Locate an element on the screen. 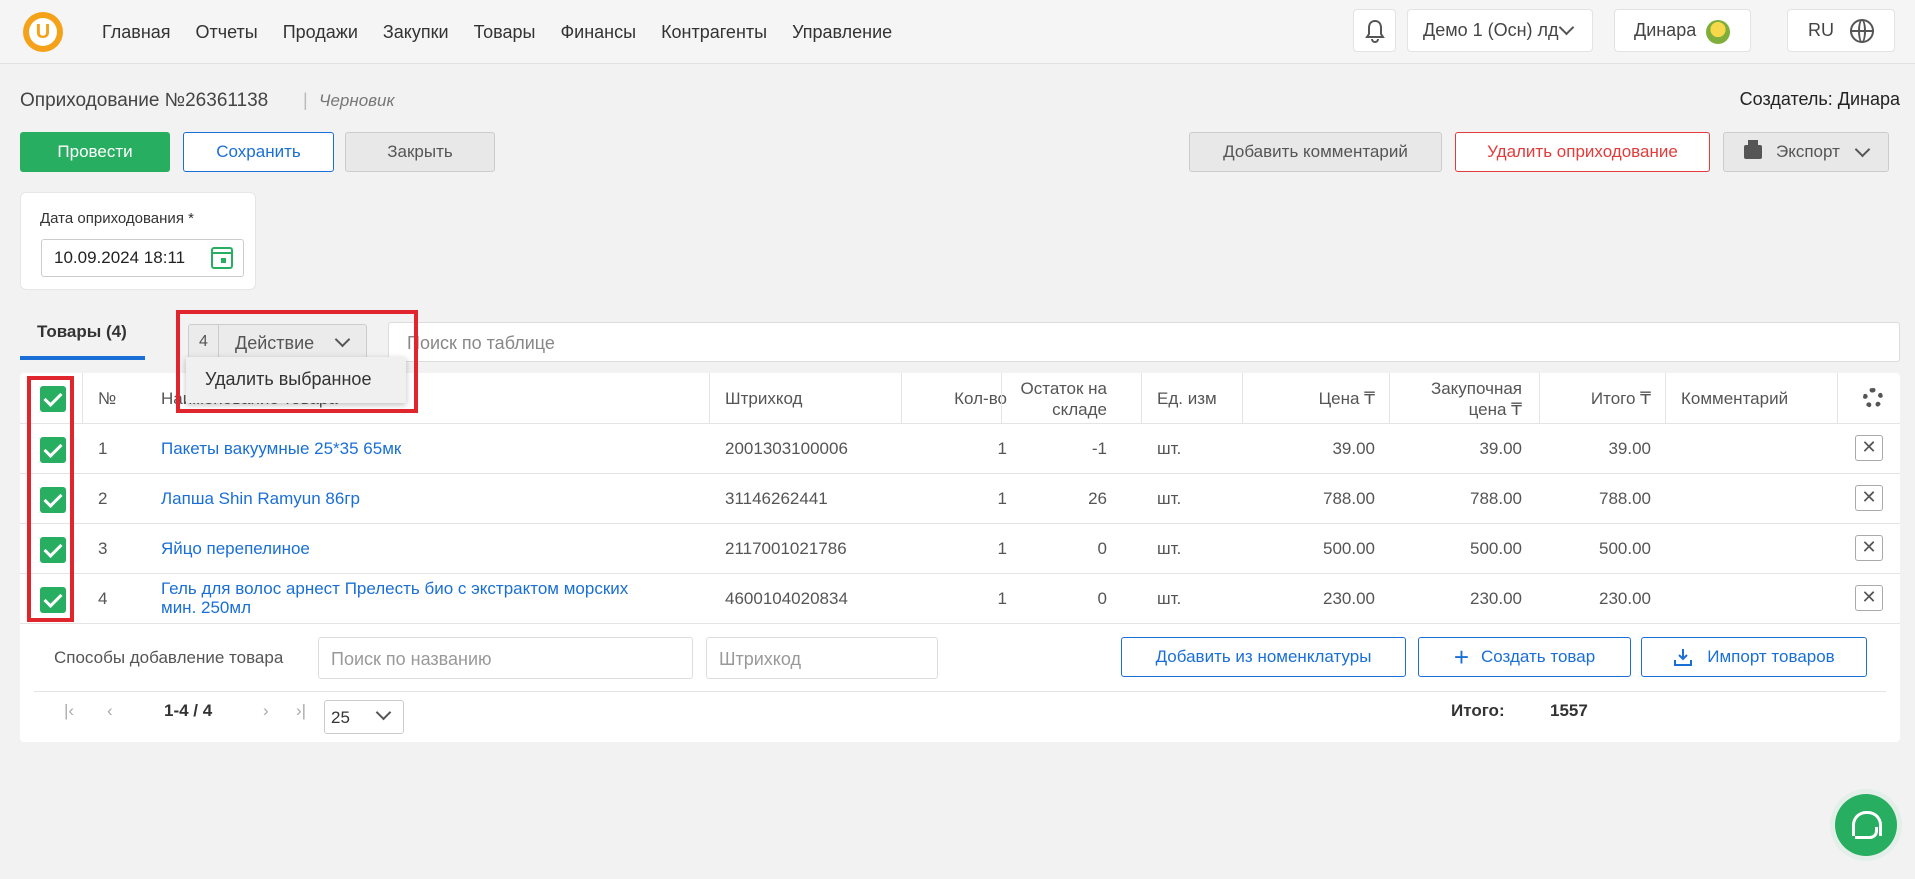  nav-sales: Продажи is located at coordinates (320, 32).